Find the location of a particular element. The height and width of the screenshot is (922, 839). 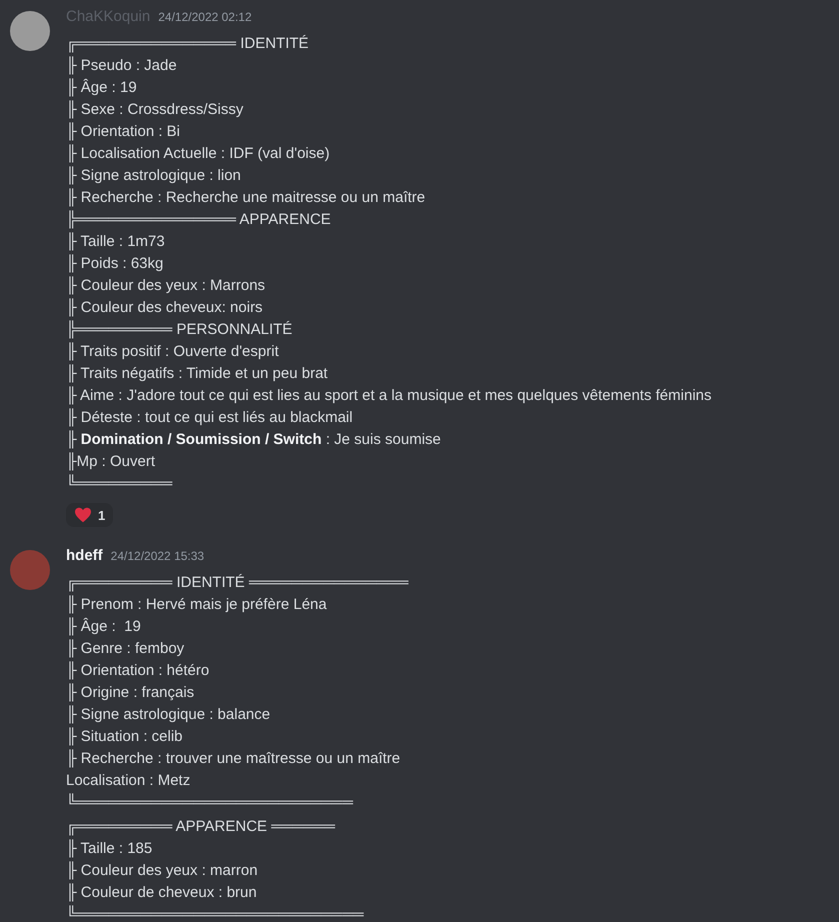

message-line: ╟ Couleur des cheveux: noirs is located at coordinates (165, 307).